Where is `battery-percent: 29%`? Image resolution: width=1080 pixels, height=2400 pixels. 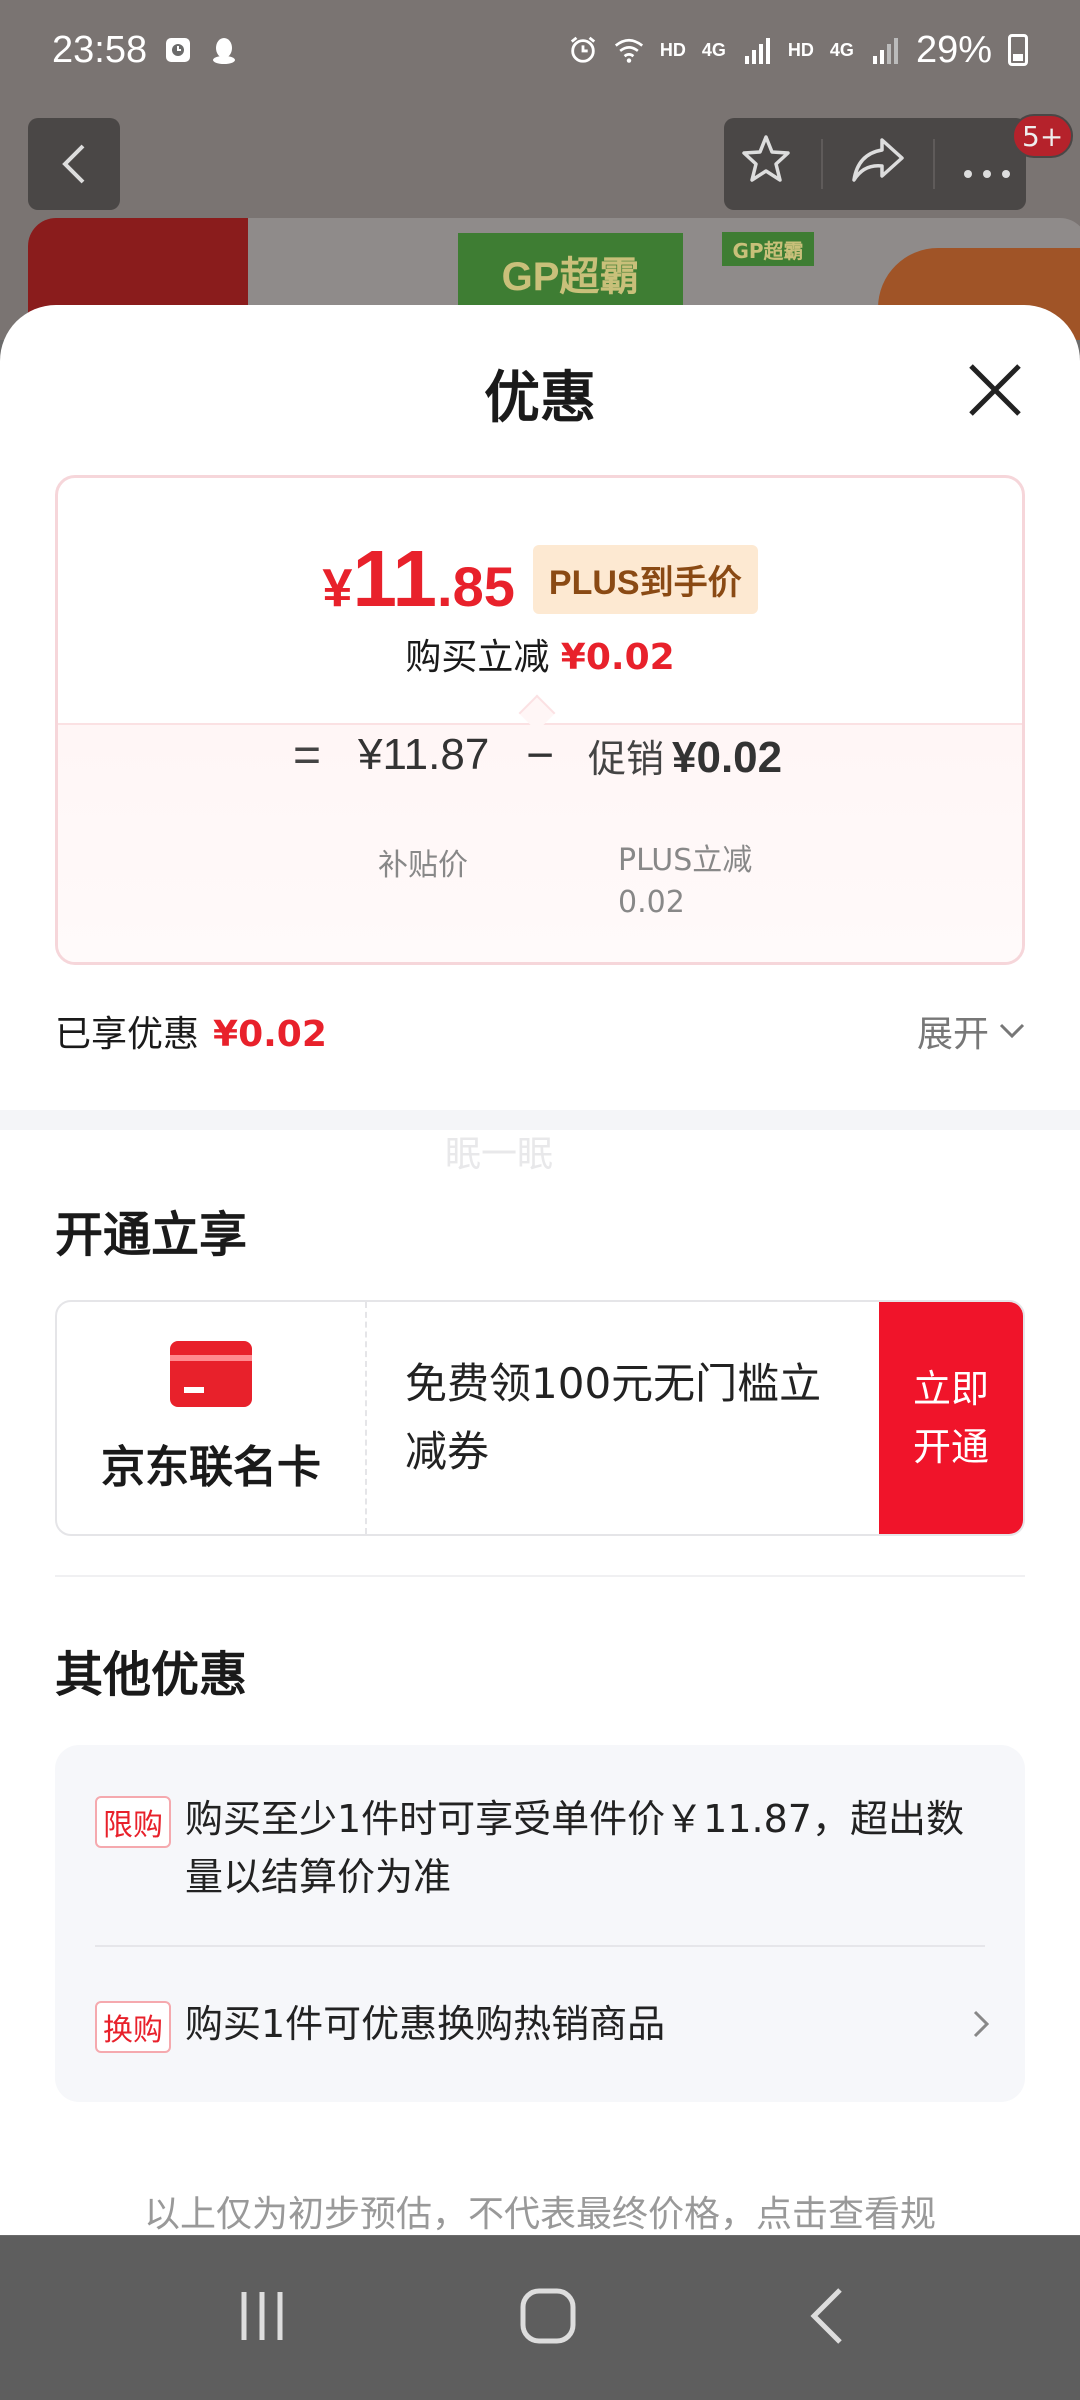 battery-percent: 29% is located at coordinates (953, 49).